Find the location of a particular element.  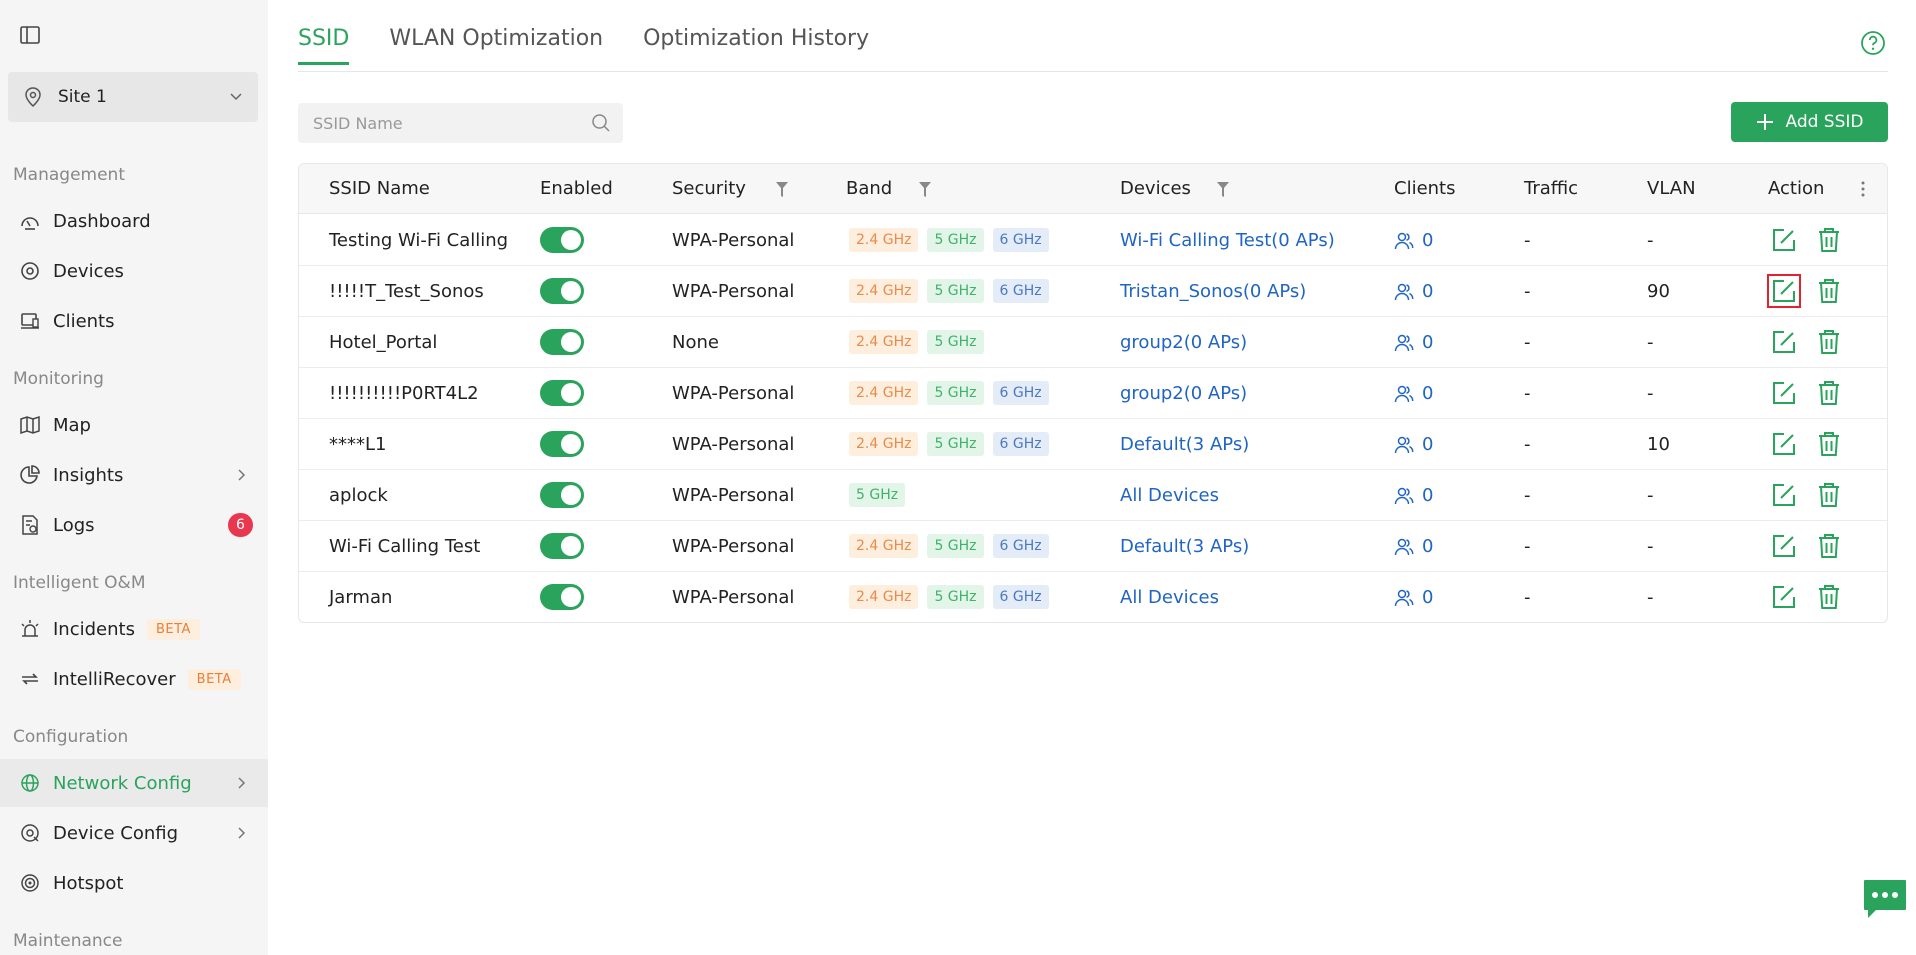

pie-chart-icon is located at coordinates (30, 474).